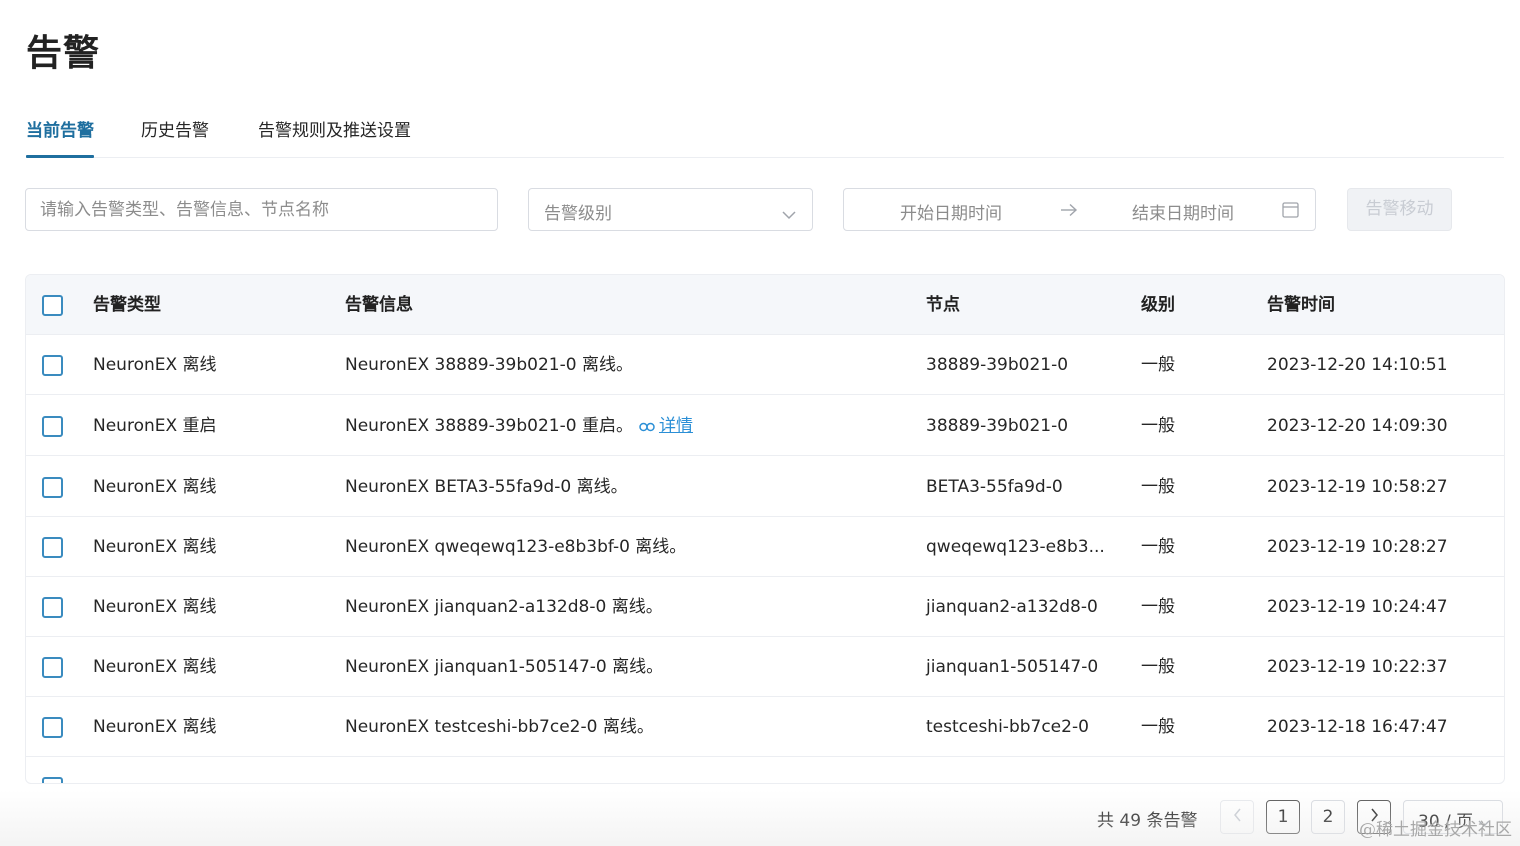 The image size is (1520, 846). What do you see at coordinates (1007, 727) in the screenshot?
I see `cell-node: testceshi-bb7ce2-0` at bounding box center [1007, 727].